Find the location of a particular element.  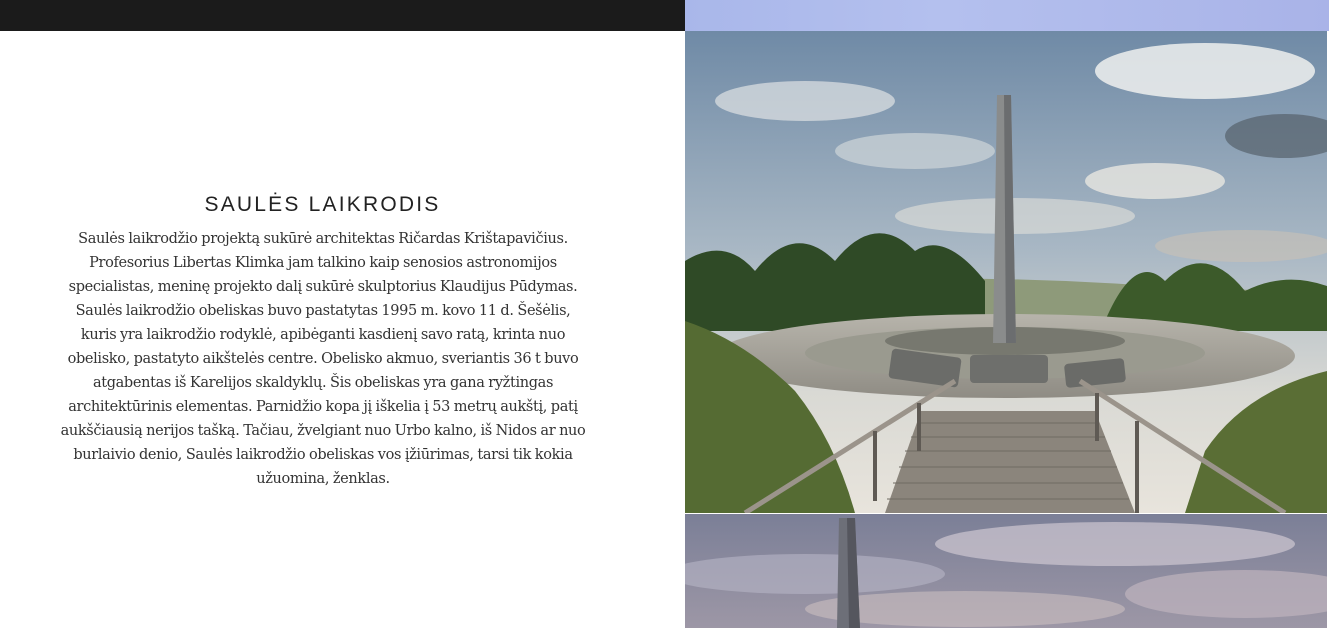

section-title: SAULĖS LAIKRODIS is located at coordinates (322, 204).